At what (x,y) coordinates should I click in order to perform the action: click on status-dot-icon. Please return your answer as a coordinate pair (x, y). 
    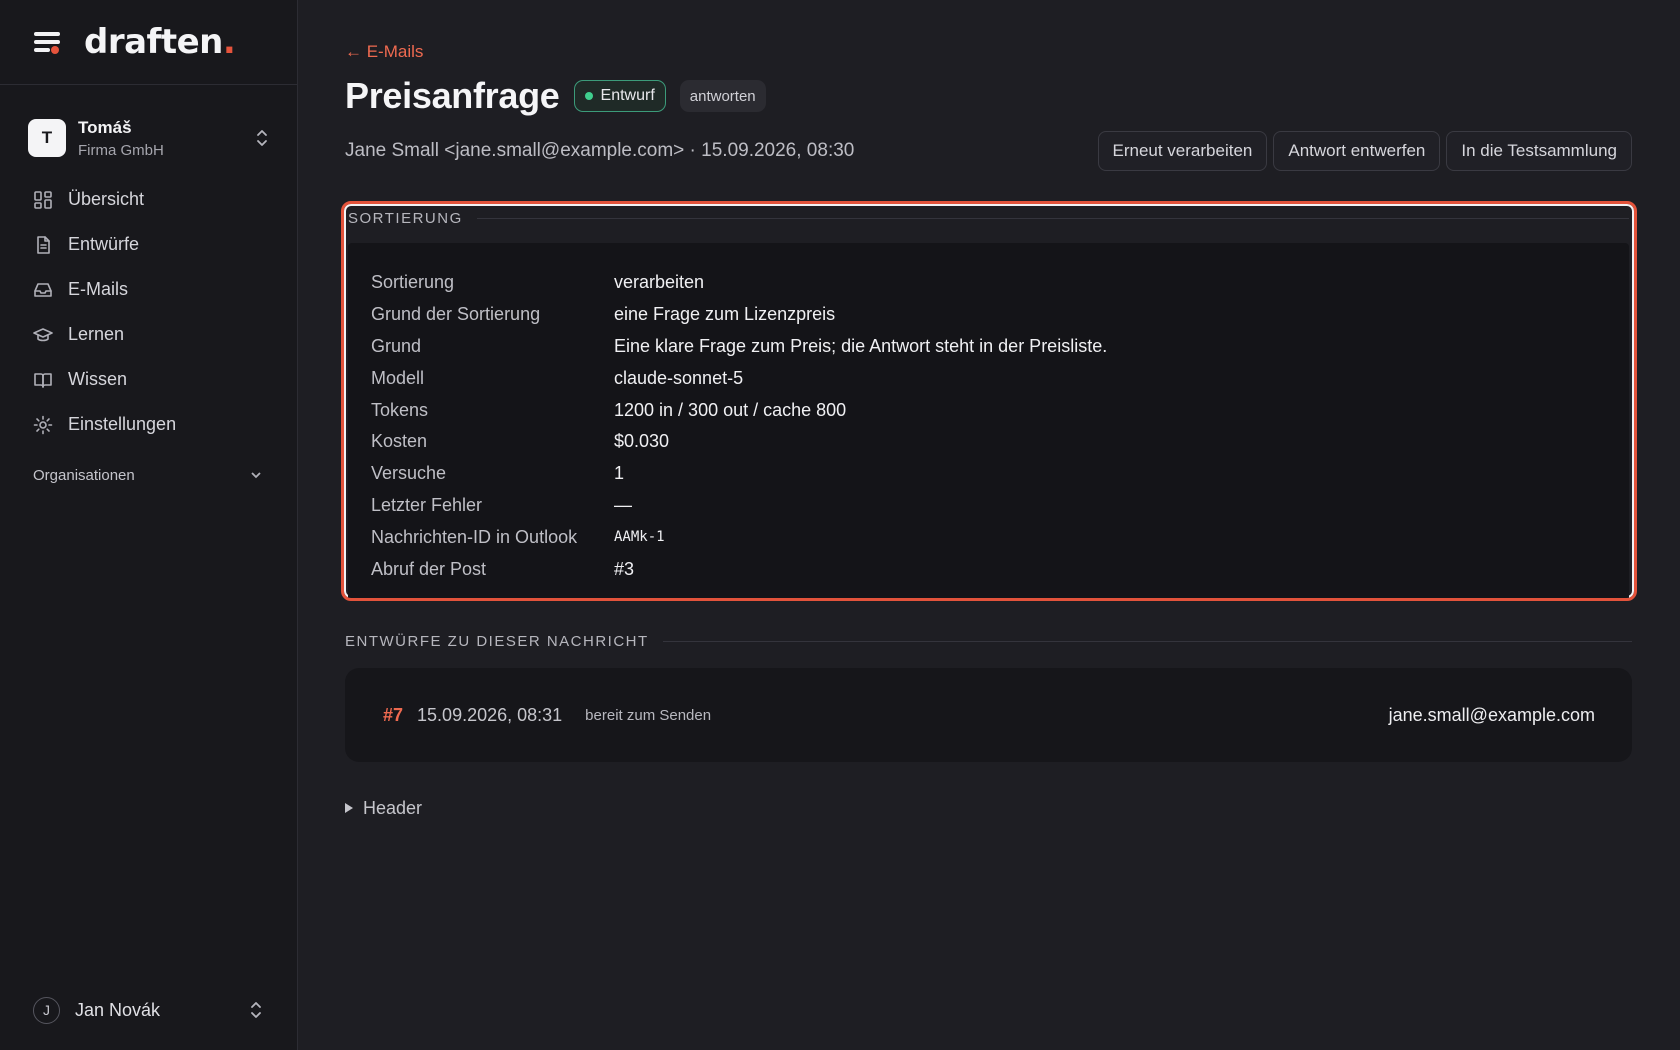
    Looking at the image, I should click on (588, 96).